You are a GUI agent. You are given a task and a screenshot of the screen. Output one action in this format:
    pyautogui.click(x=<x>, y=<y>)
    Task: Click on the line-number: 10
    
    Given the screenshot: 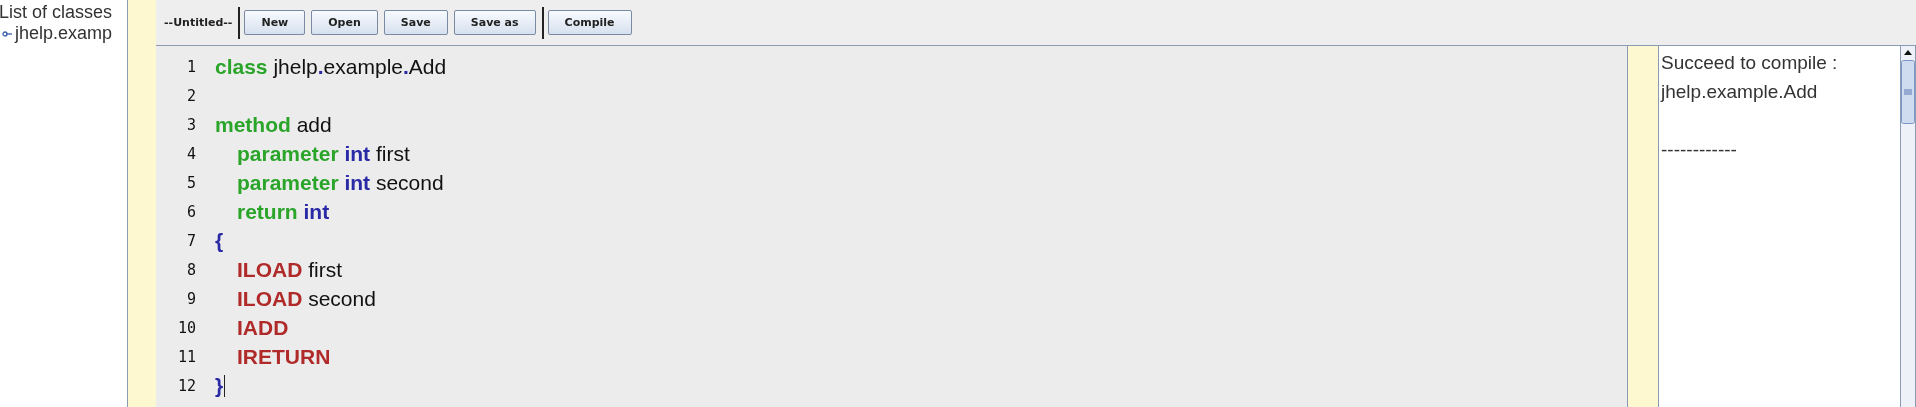 What is the action you would take?
    pyautogui.click(x=186, y=327)
    